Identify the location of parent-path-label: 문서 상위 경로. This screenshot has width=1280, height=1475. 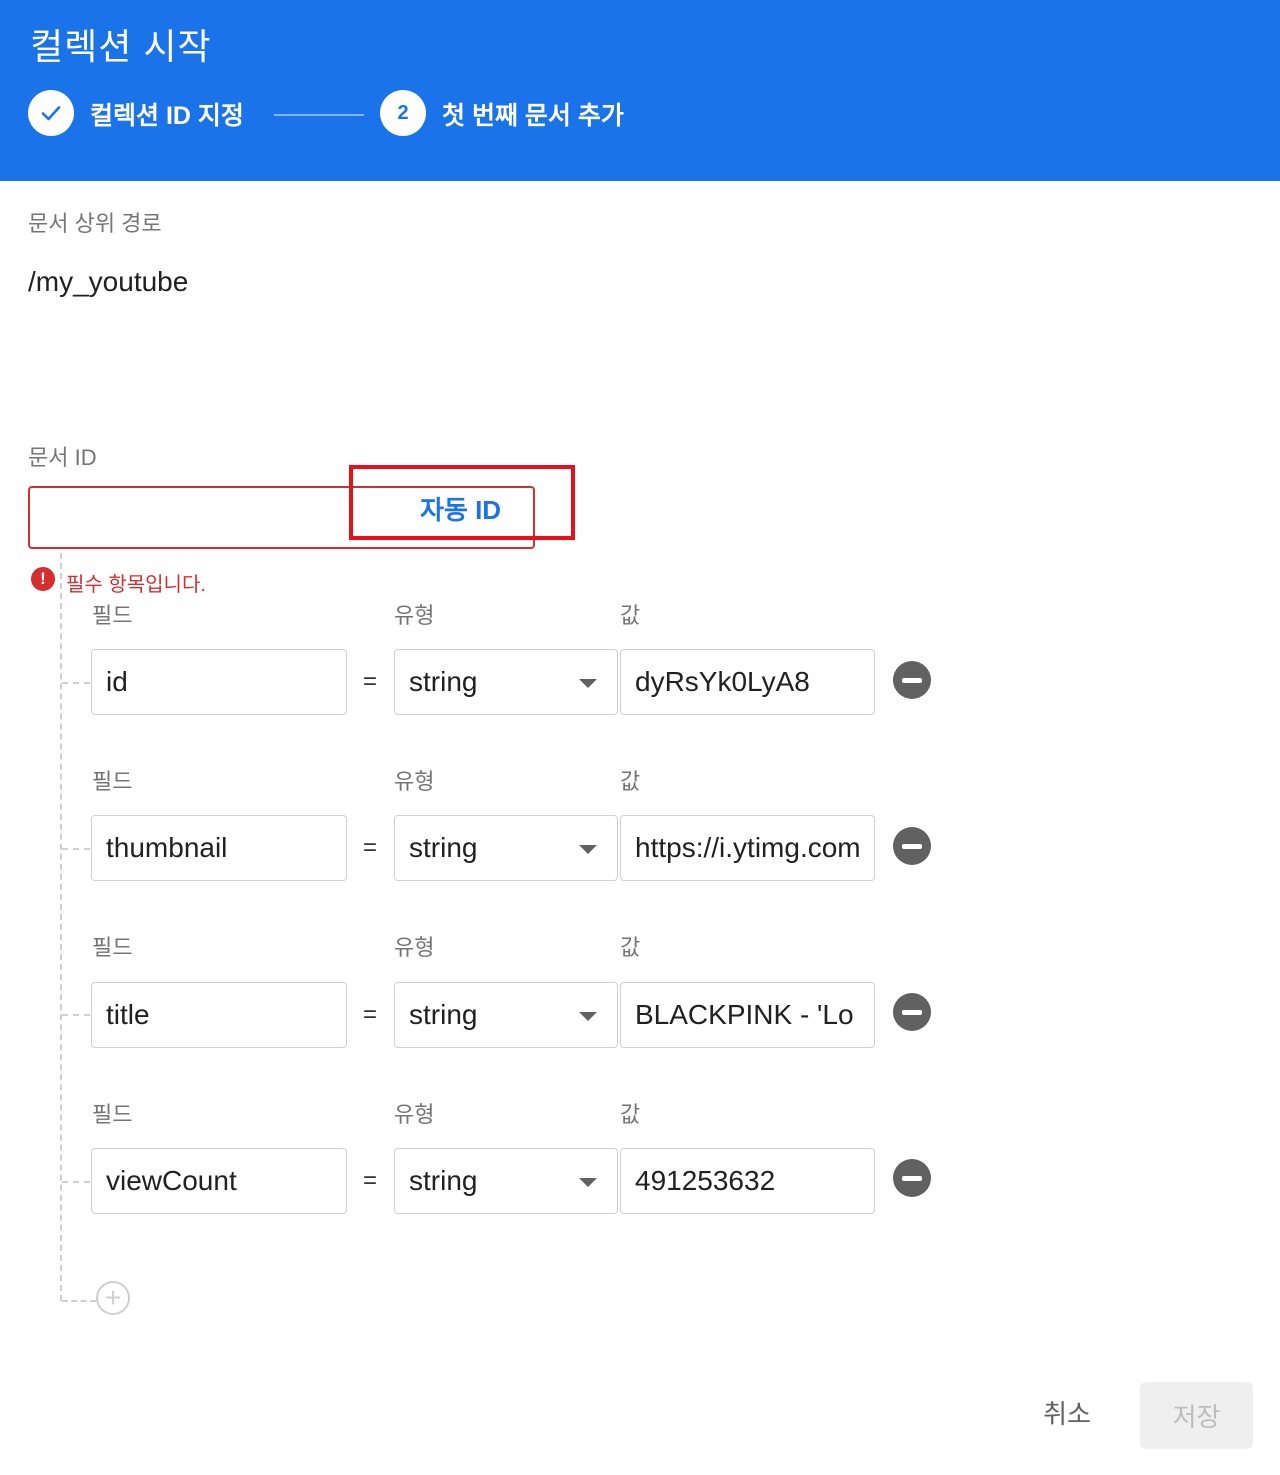
(95, 223).